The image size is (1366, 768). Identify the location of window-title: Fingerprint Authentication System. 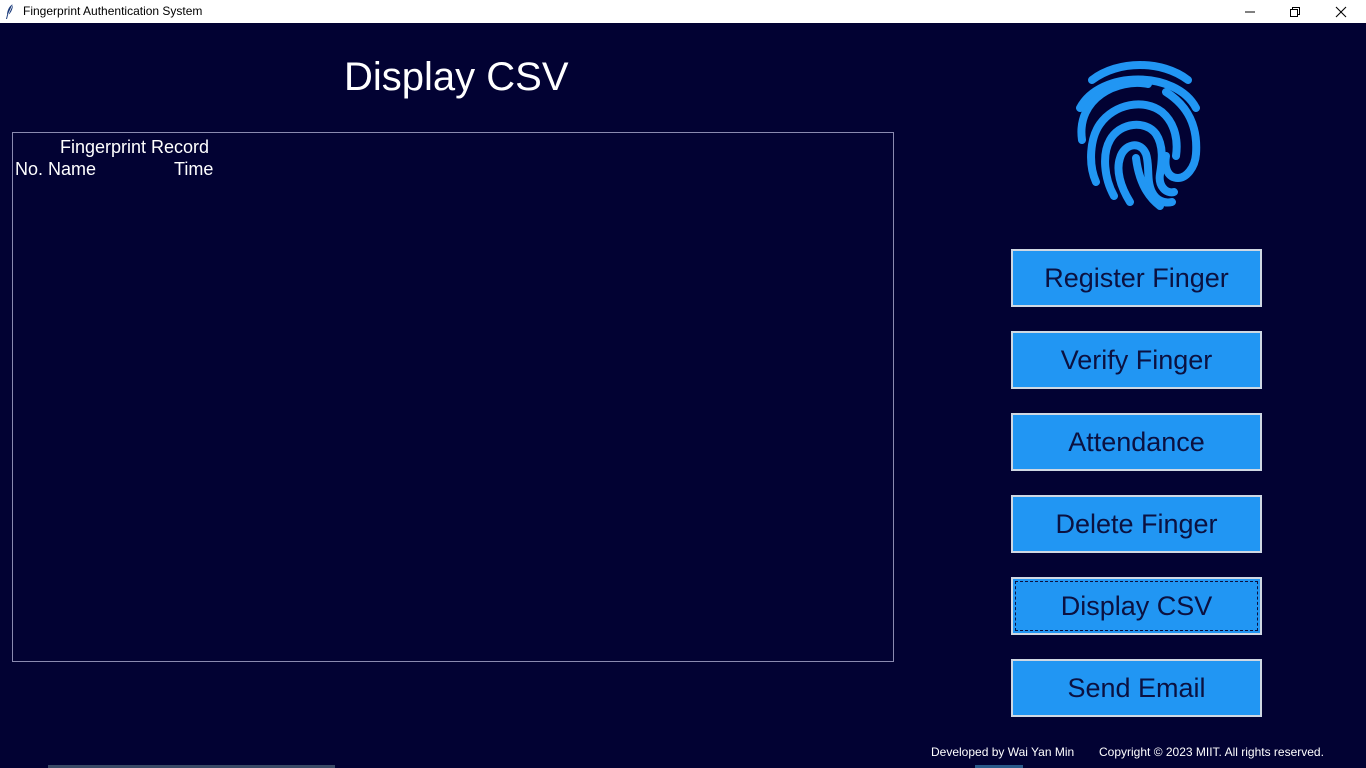
(113, 11).